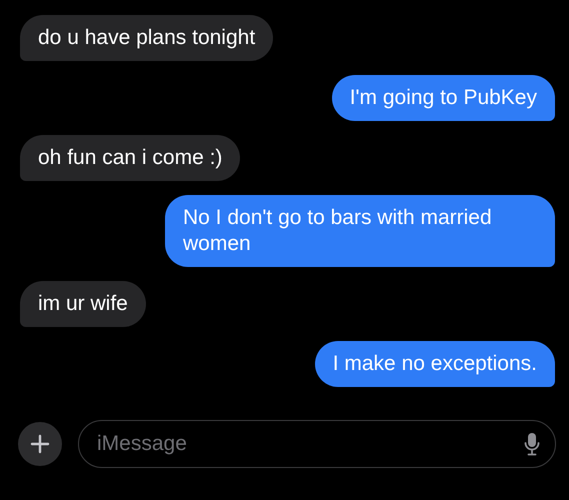 This screenshot has width=569, height=500. Describe the element at coordinates (532, 444) in the screenshot. I see `microphone-icon` at that location.